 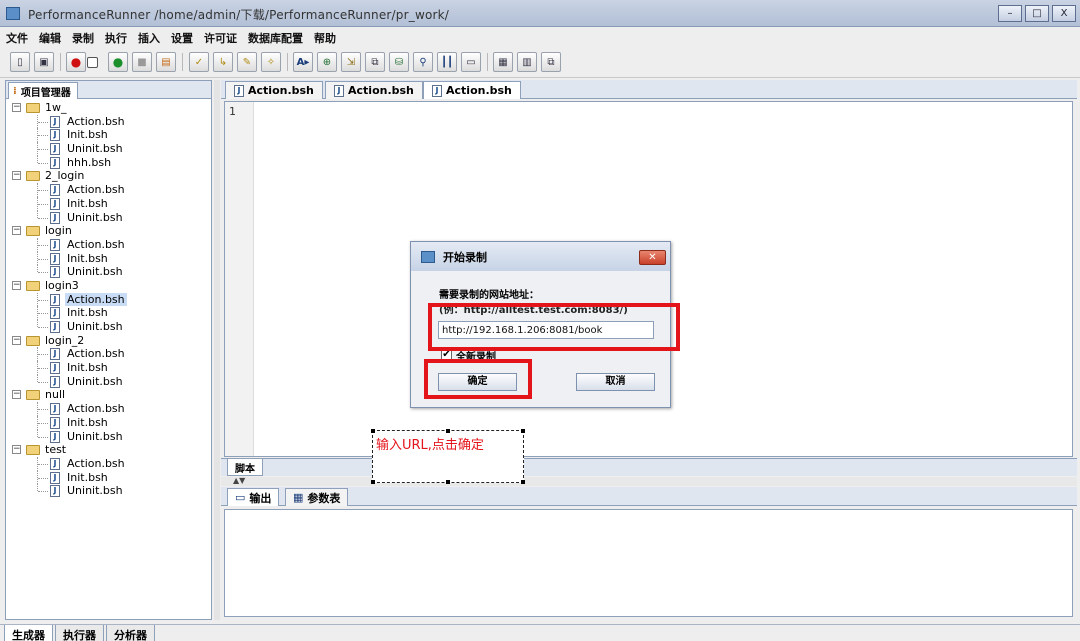 I want to click on tree-folder: − 2_login, so click(x=110, y=176).